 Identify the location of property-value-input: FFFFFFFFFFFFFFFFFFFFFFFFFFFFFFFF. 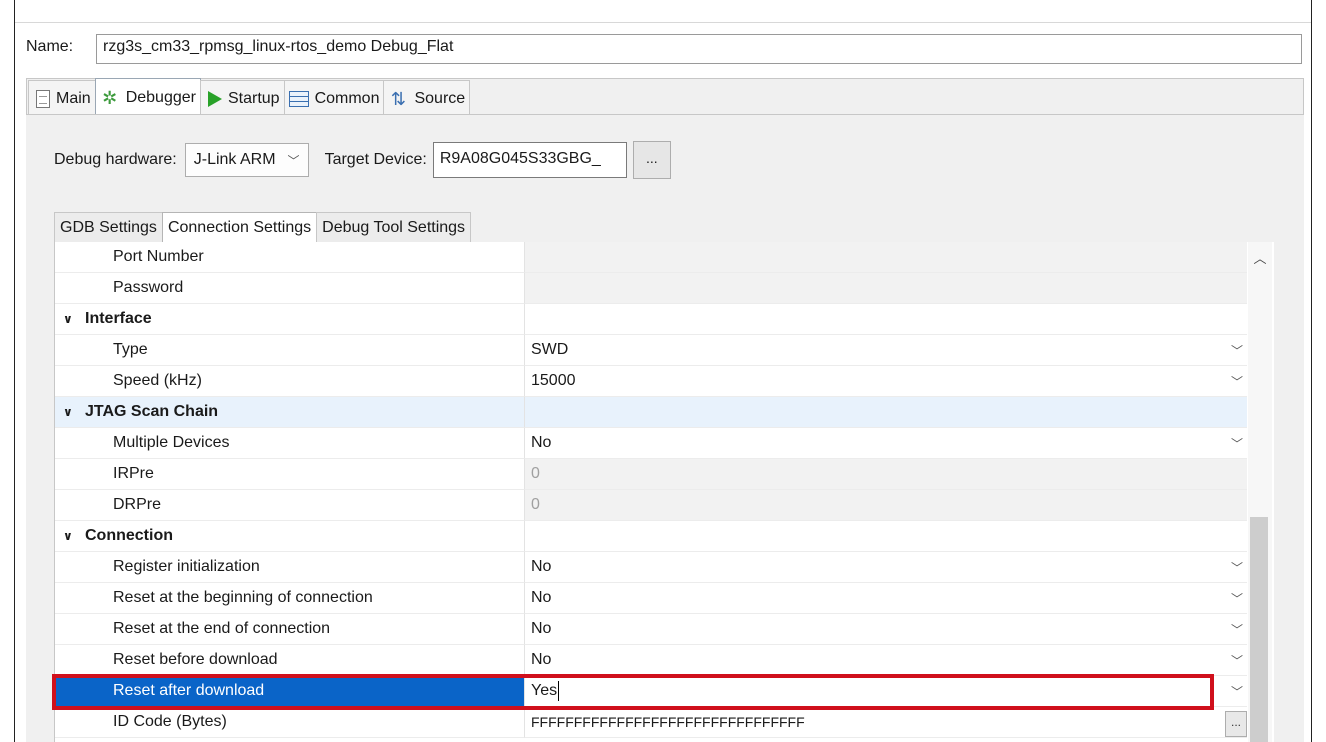
(886, 722).